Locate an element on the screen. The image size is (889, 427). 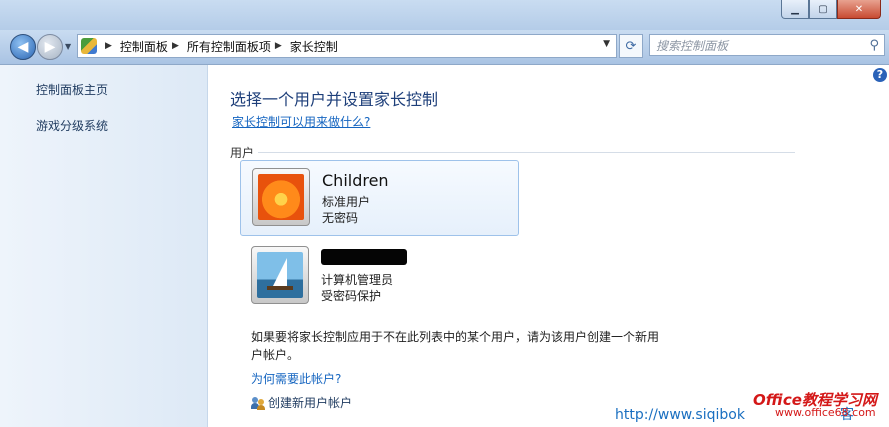
user-type: 标准用户 is located at coordinates (346, 202).